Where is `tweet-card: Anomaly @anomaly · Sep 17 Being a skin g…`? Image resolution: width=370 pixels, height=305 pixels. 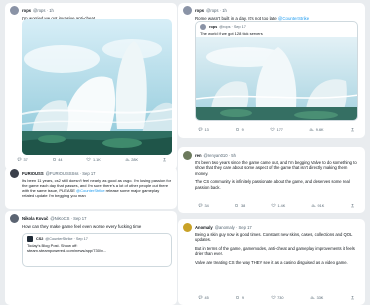 tweet-card: Anomaly @anomaly · Sep 17 Being a skin g… is located at coordinates (271, 262).